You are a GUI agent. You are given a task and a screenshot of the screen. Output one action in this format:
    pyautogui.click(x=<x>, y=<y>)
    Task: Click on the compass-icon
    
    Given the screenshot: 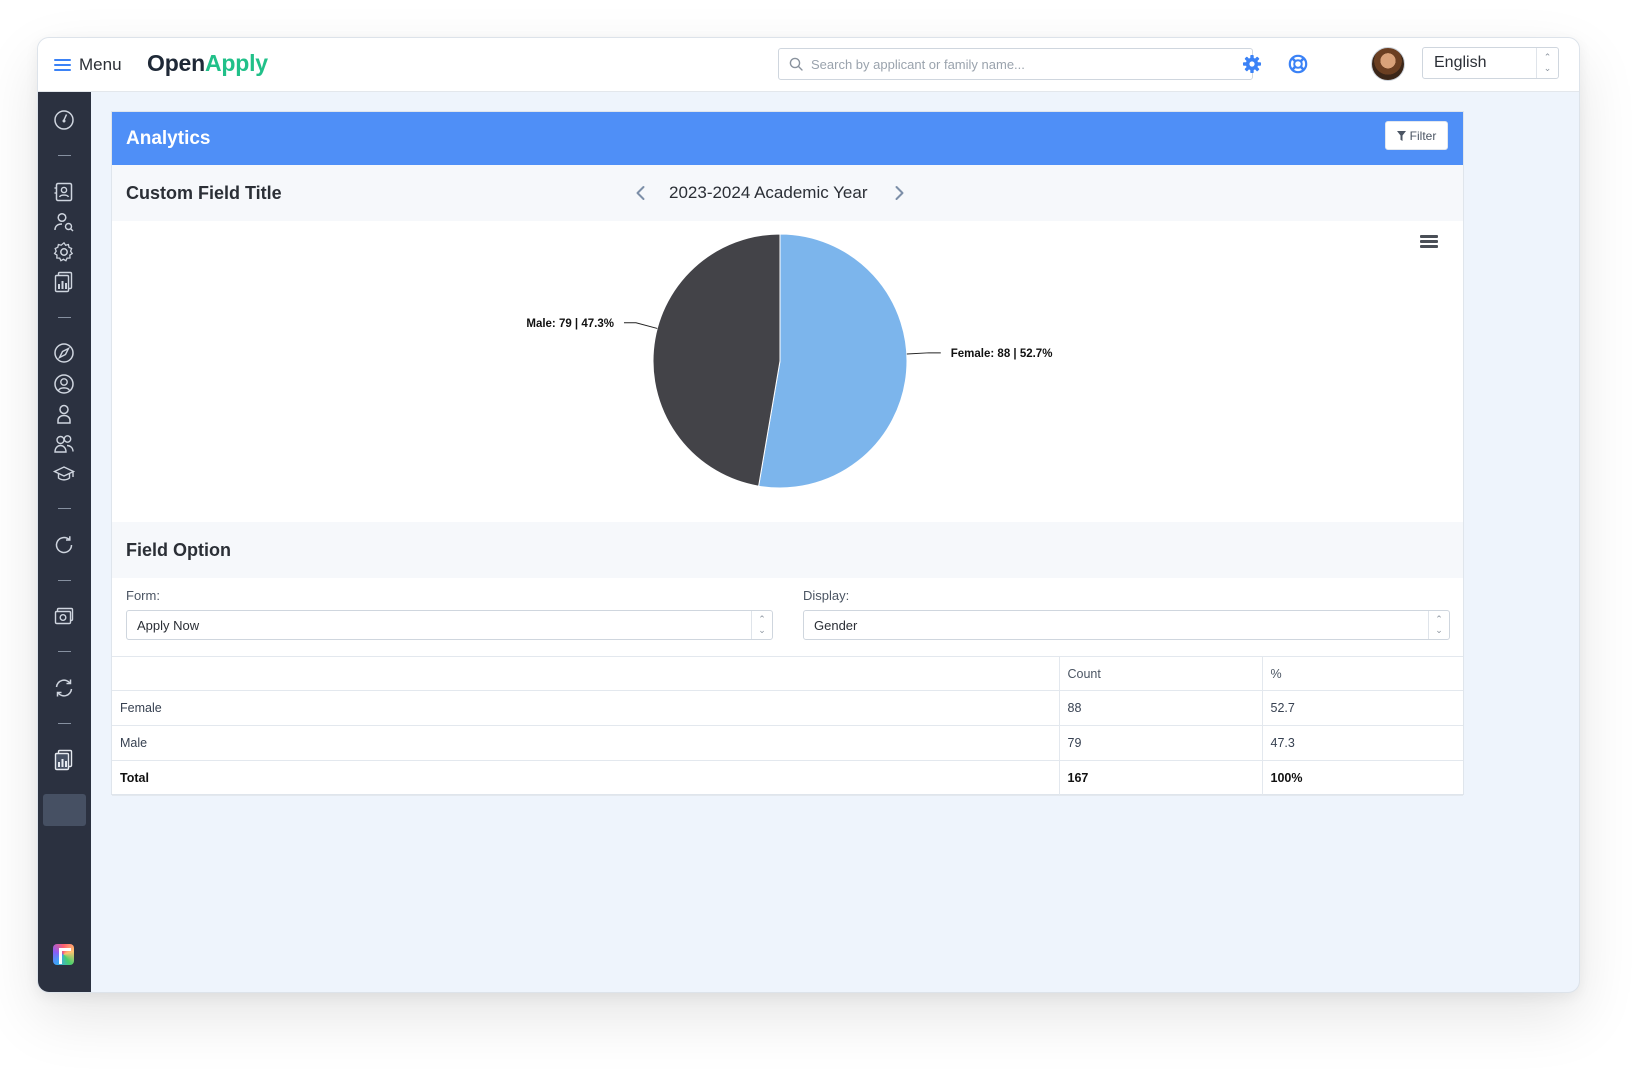 What is the action you would take?
    pyautogui.click(x=64, y=353)
    